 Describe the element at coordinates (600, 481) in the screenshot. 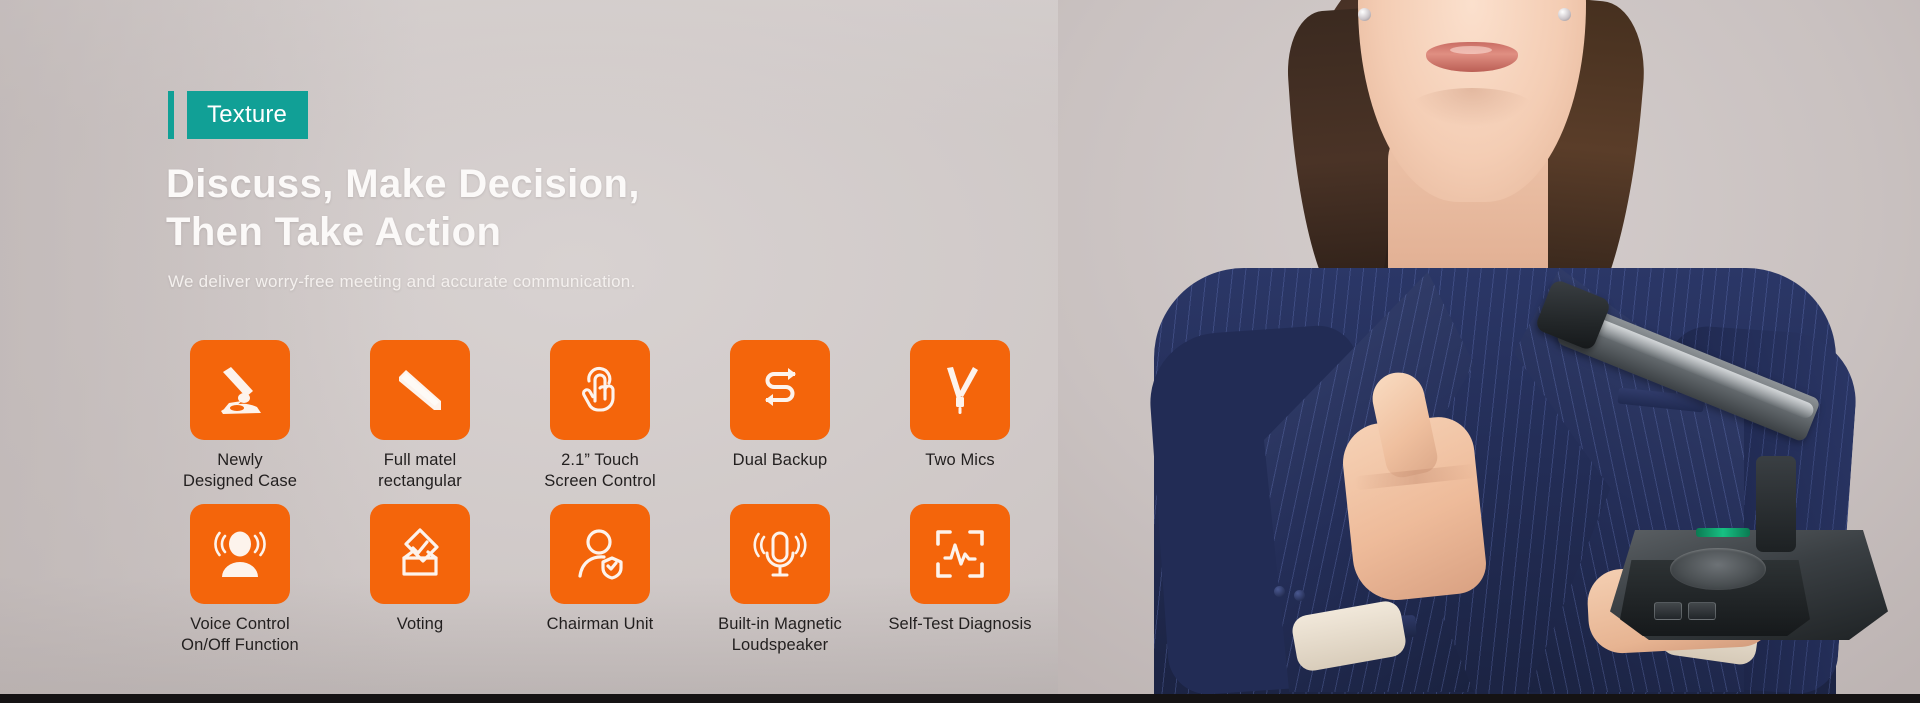

I see `feature-label-line-2: Screen Control` at that location.